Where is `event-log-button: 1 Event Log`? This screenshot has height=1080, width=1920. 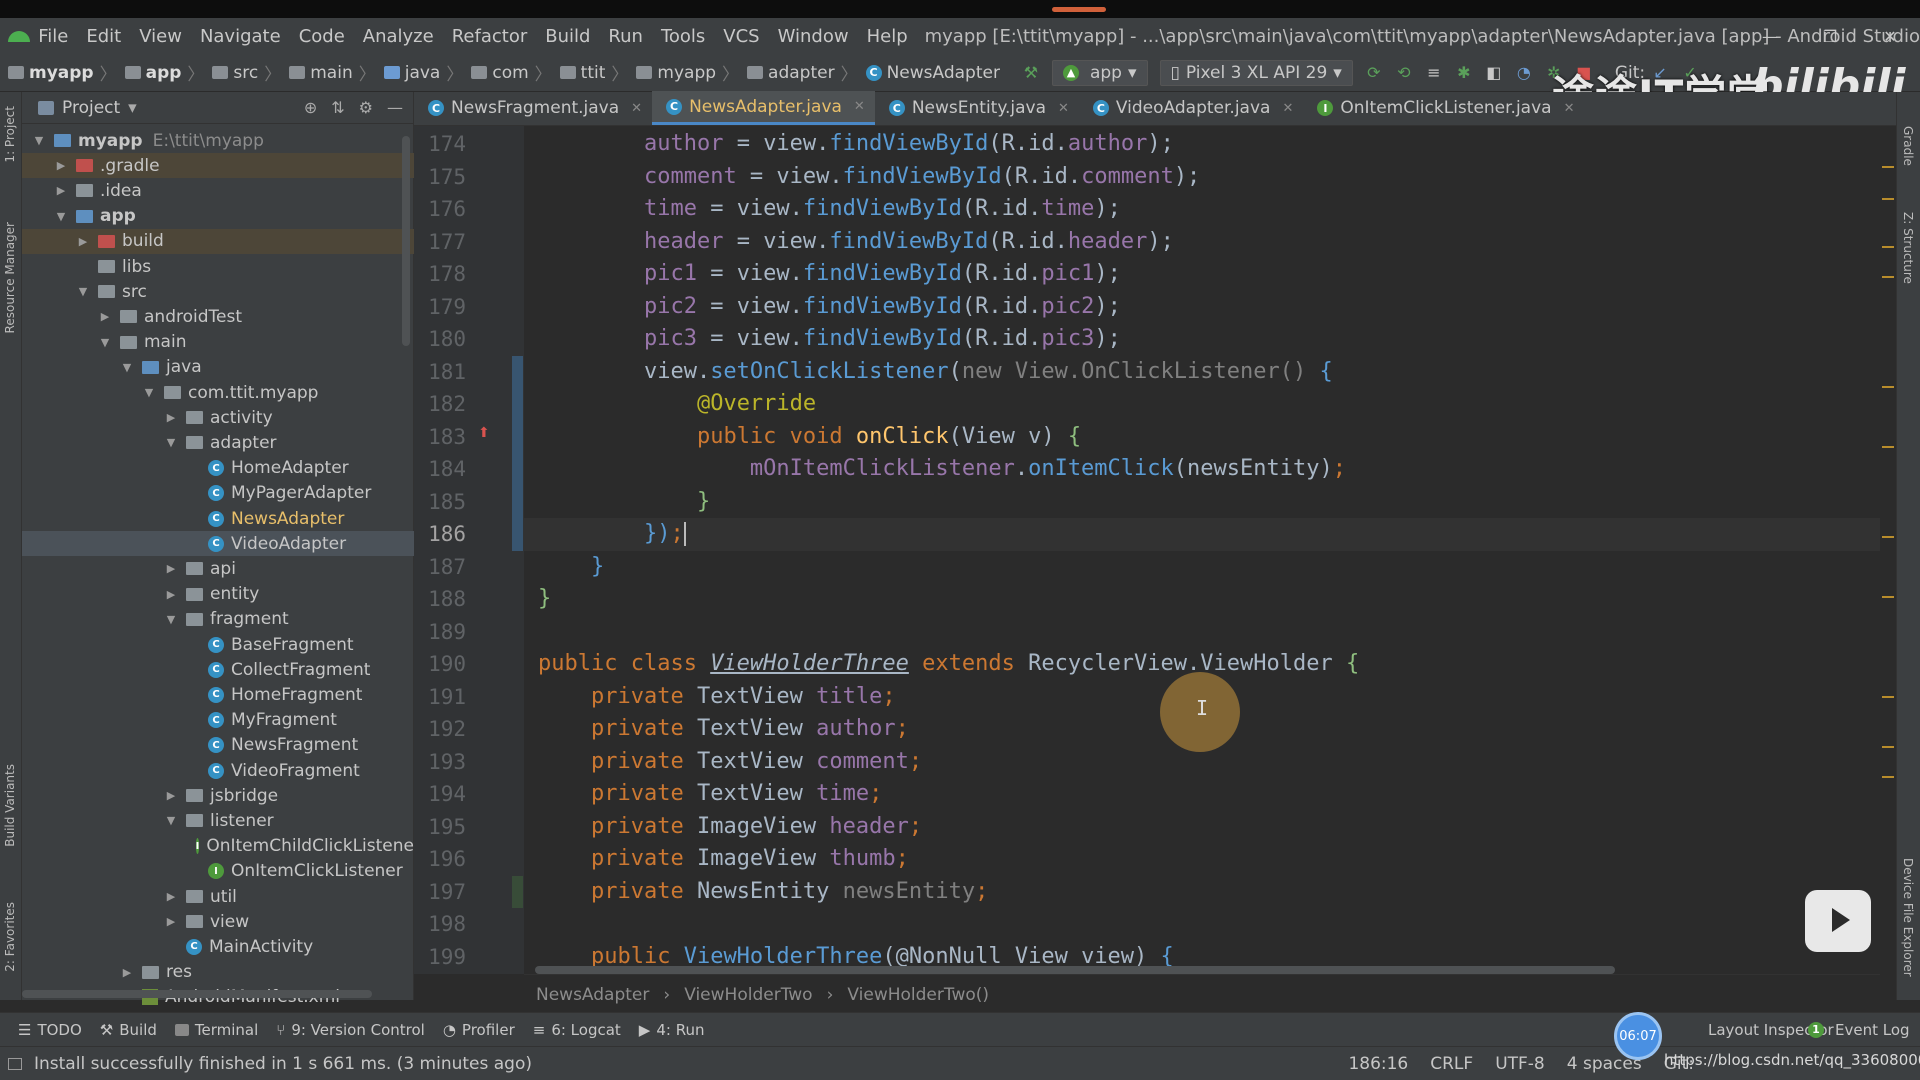 event-log-button: 1 Event Log is located at coordinates (1859, 1030).